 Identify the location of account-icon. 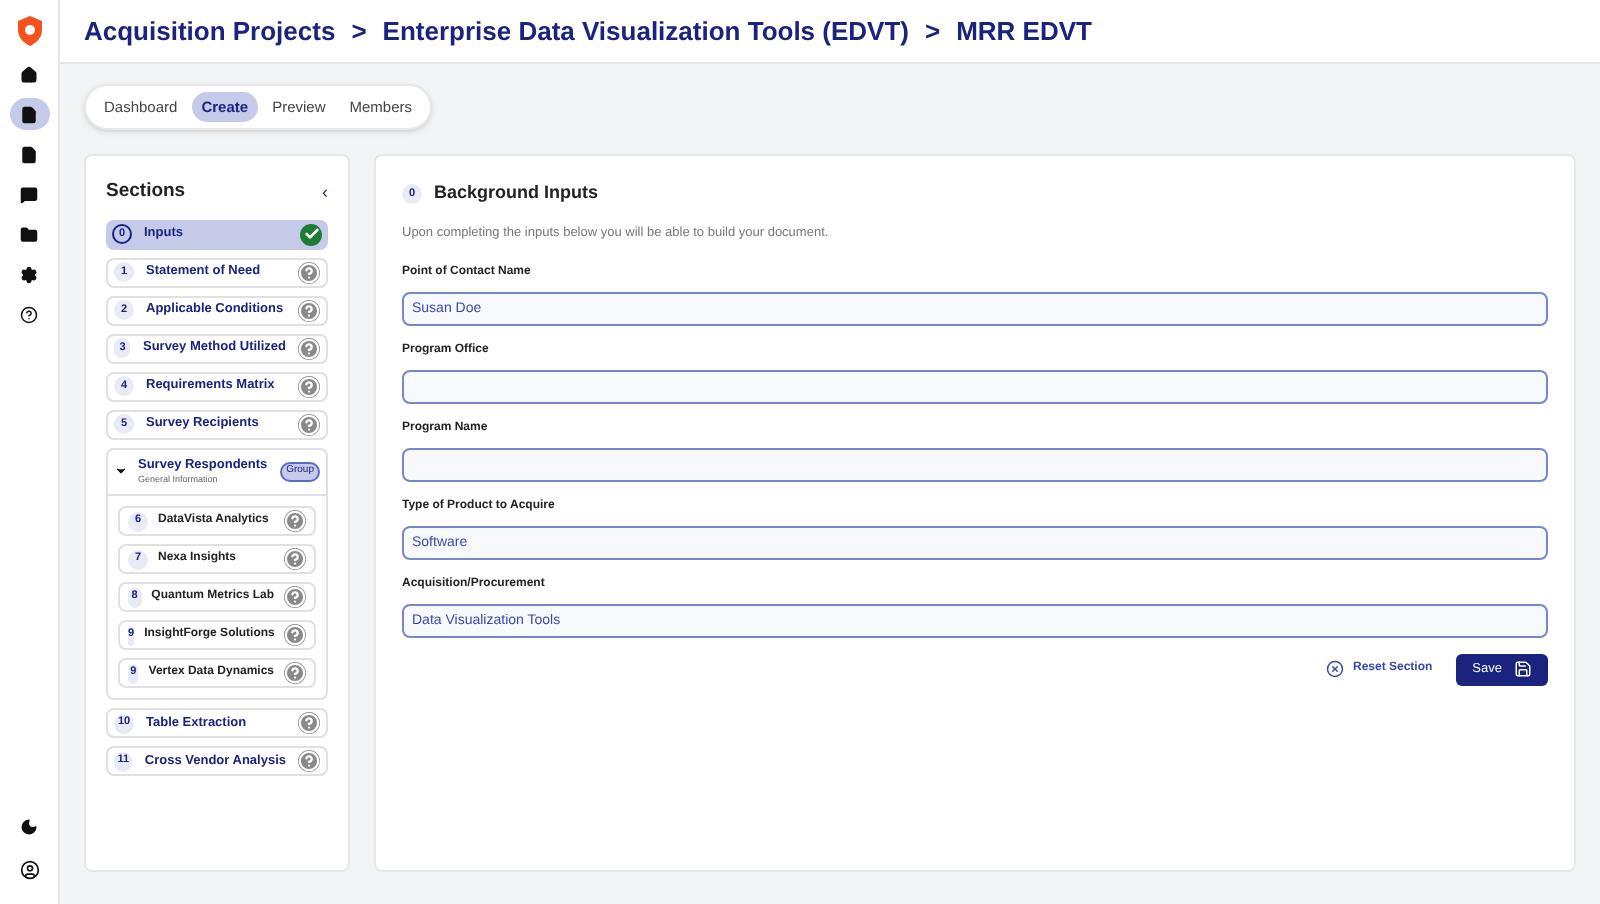
(29, 870).